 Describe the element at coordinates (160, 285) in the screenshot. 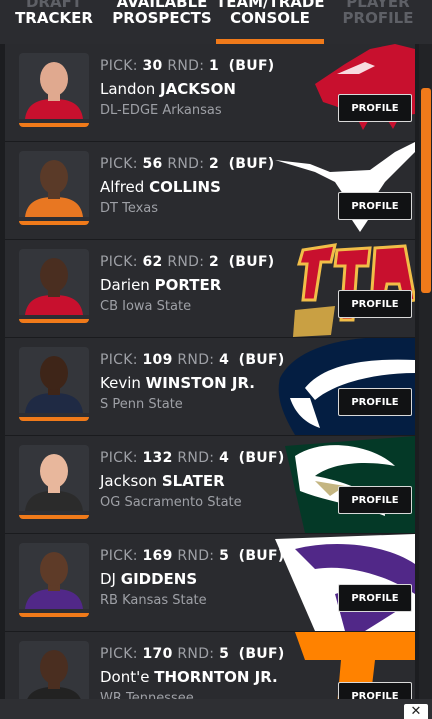

I see `player-name: Darien PORTER` at that location.